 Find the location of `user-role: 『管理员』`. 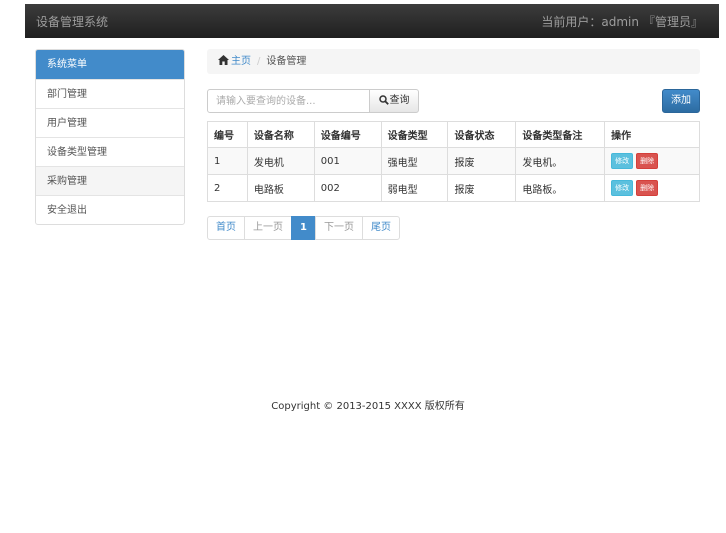

user-role: 『管理员』 is located at coordinates (672, 22).